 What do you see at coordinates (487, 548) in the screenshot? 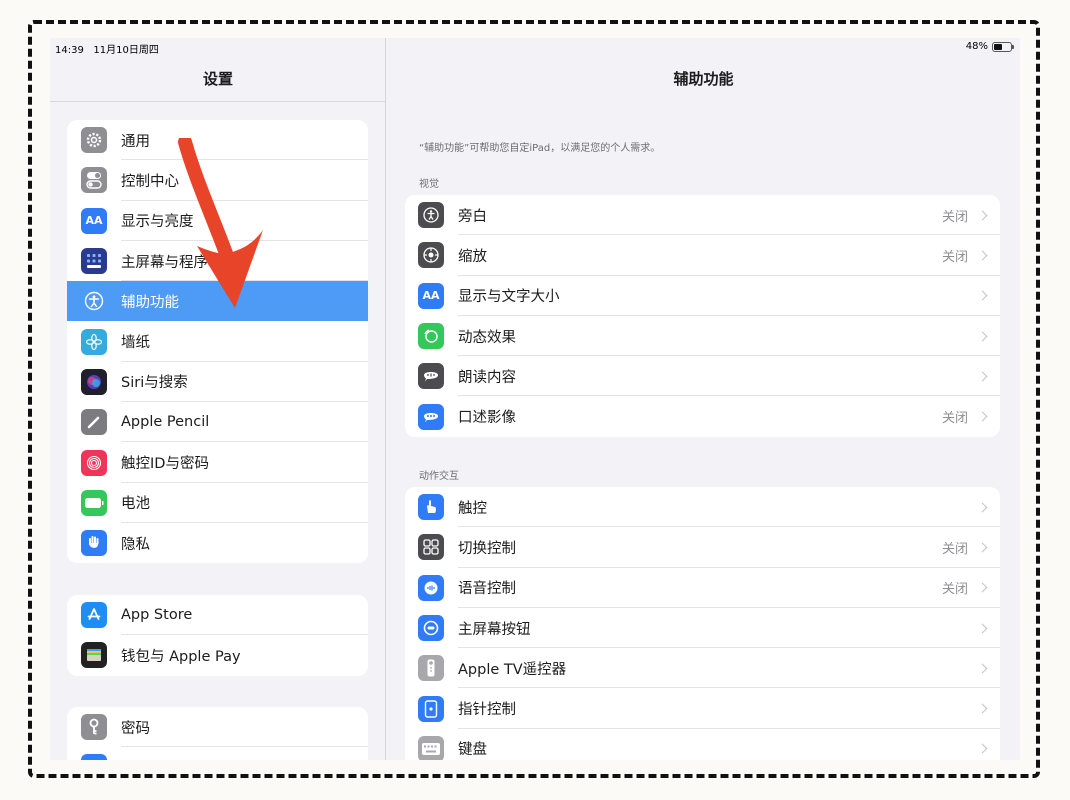
I see `row-label: 切换控制` at bounding box center [487, 548].